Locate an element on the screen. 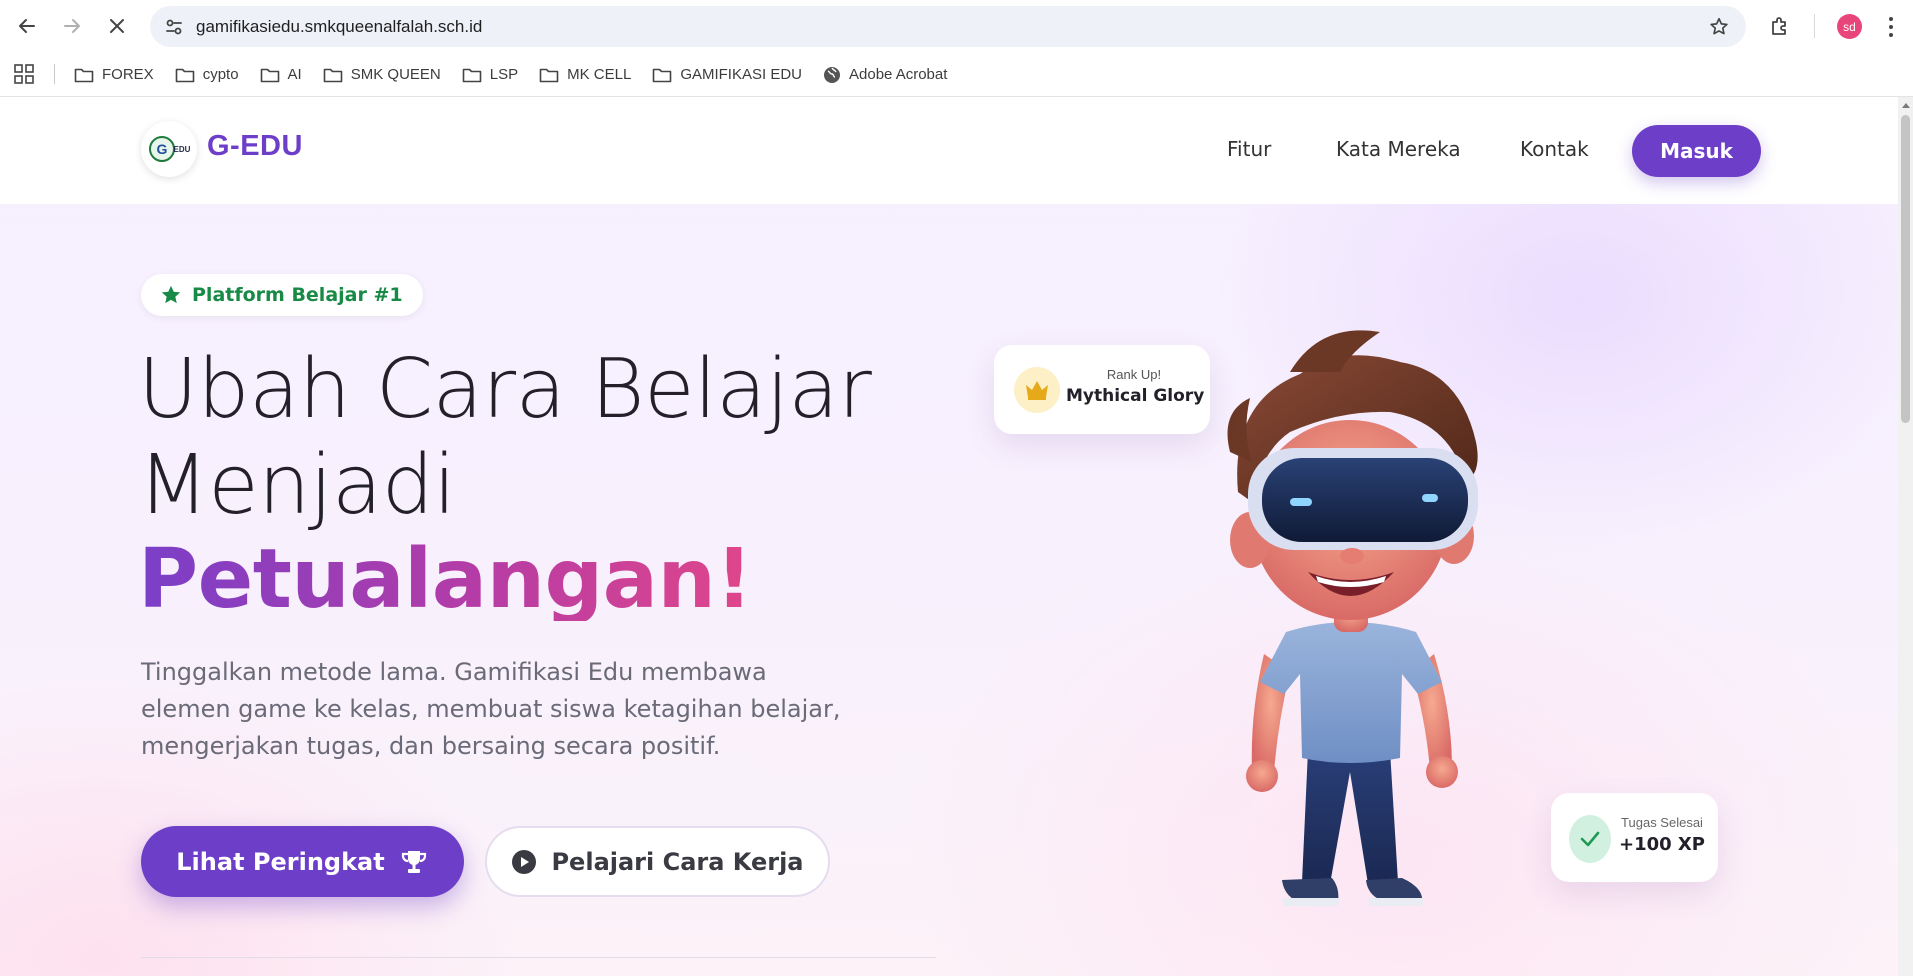  task-complete-value: +100 XP is located at coordinates (1662, 844).